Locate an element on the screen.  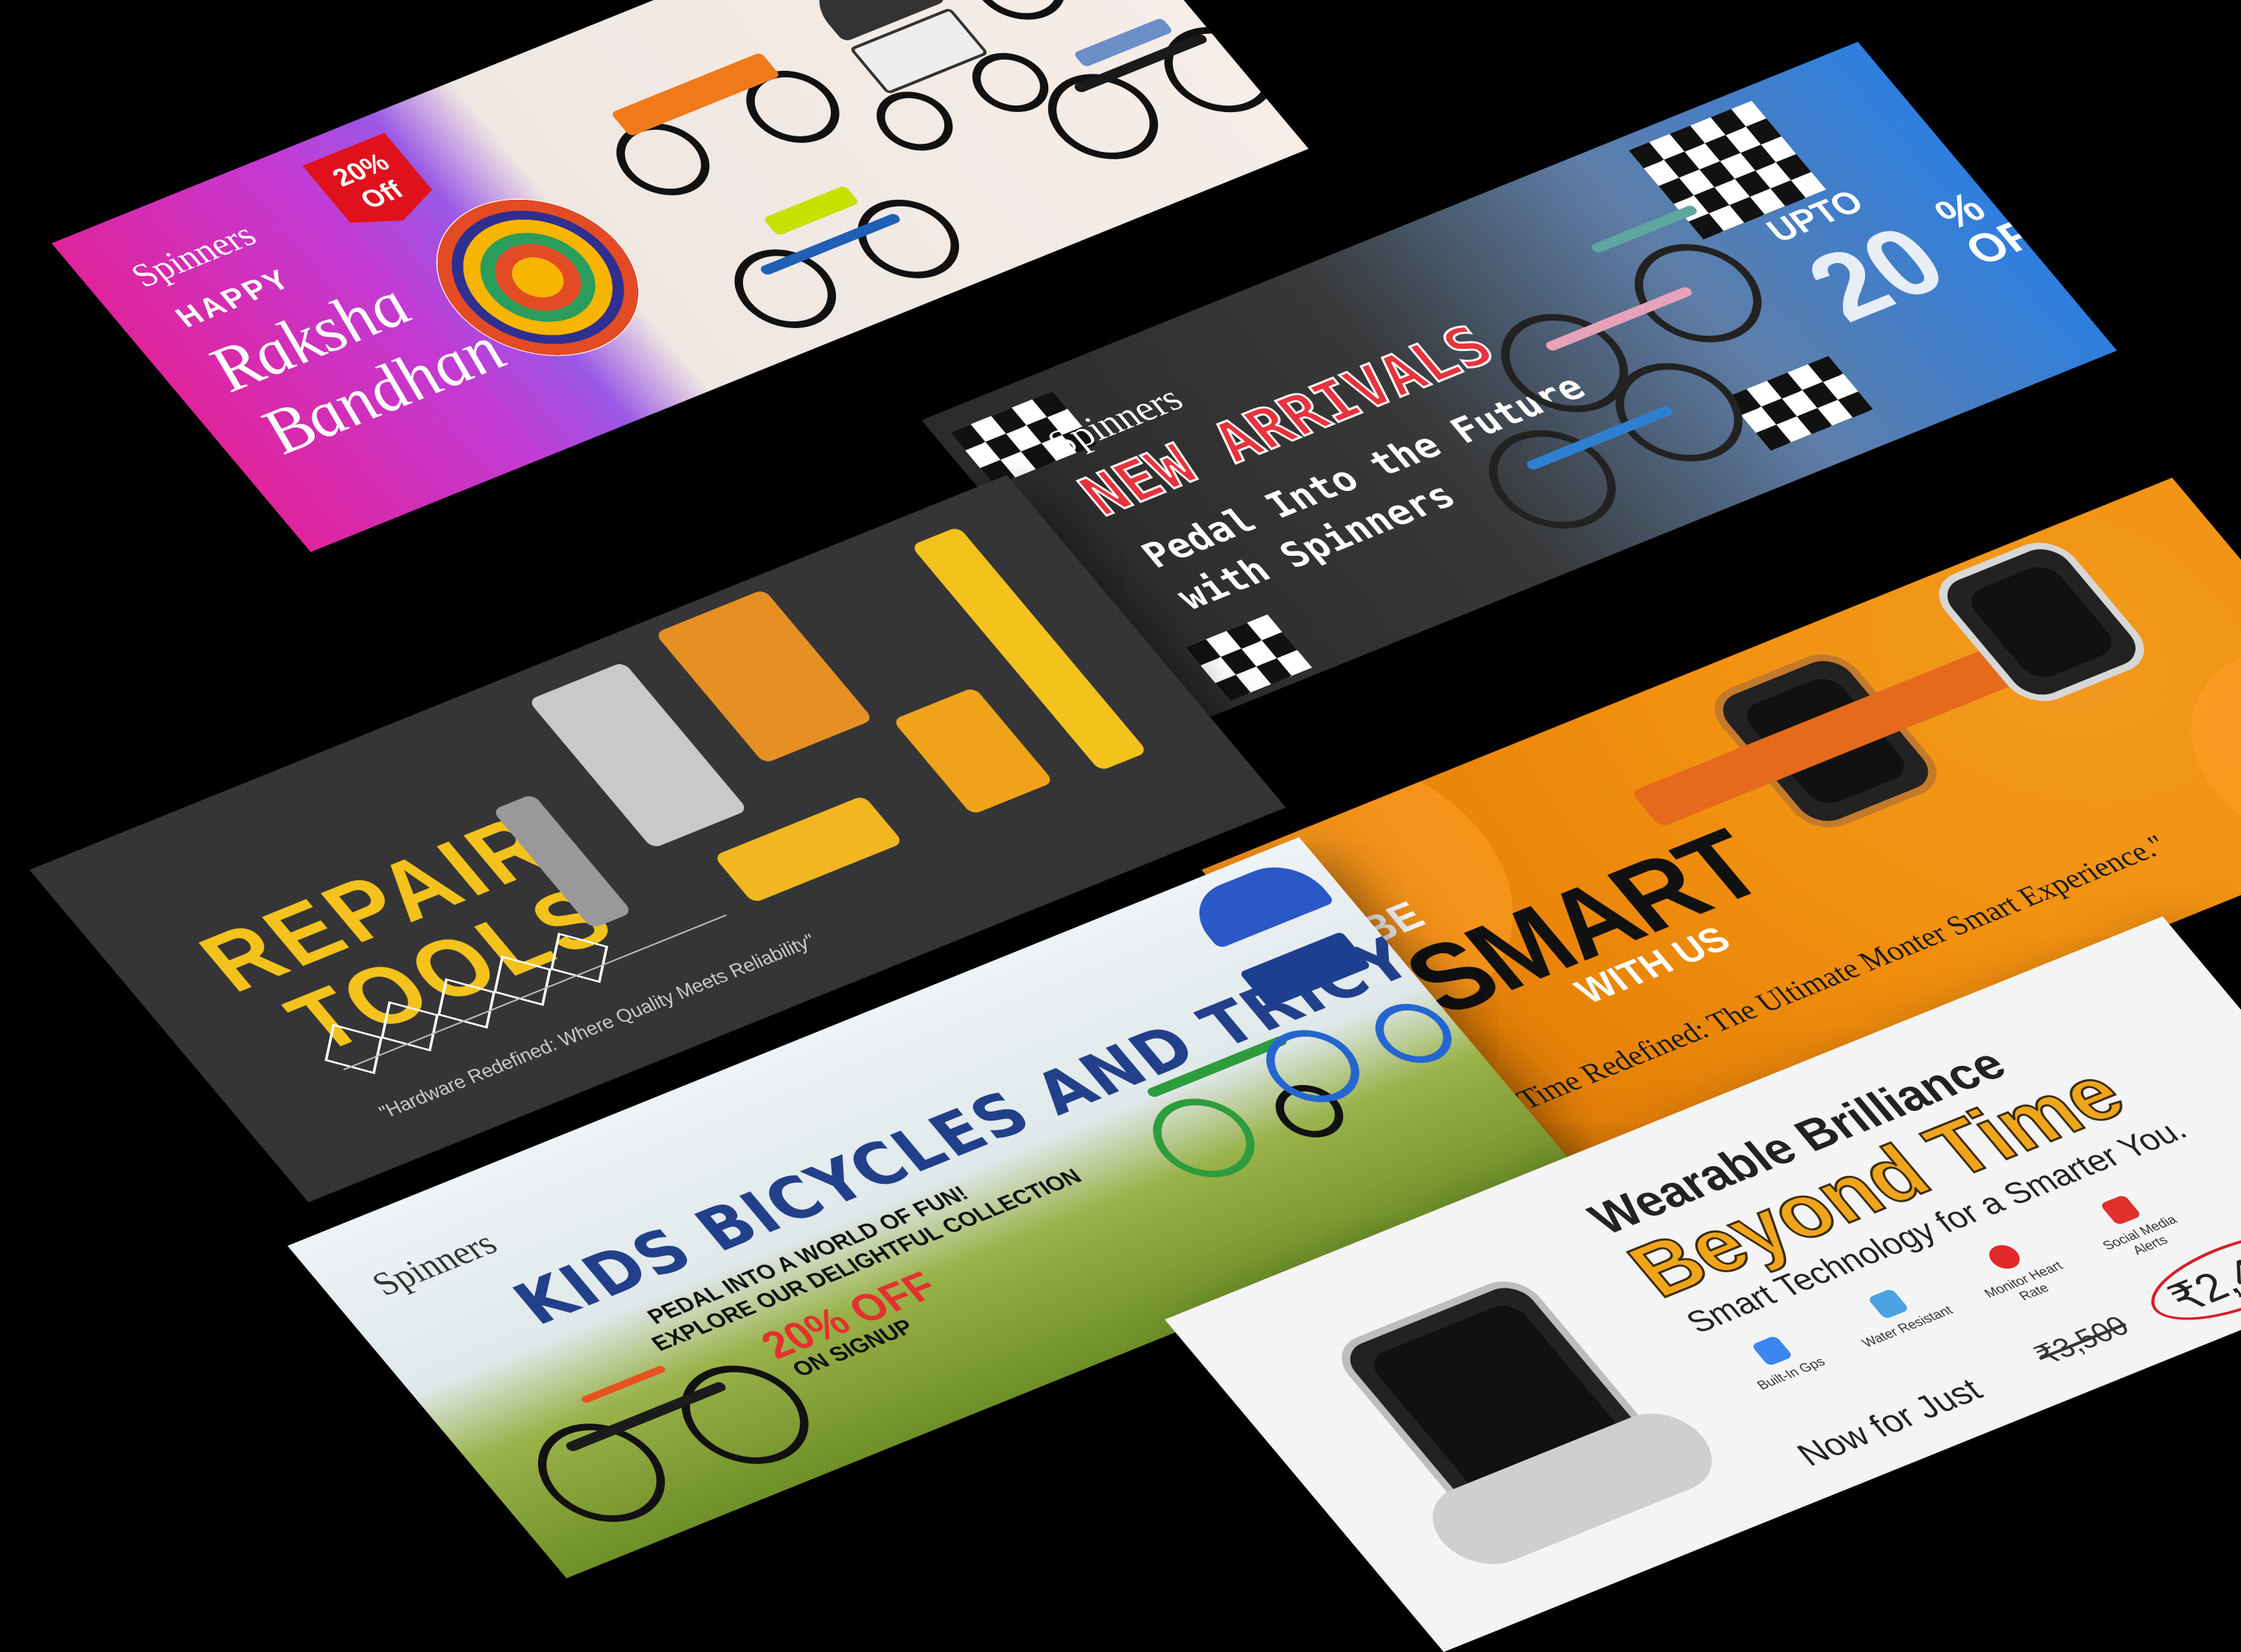
brick-icon is located at coordinates (466, 1003).